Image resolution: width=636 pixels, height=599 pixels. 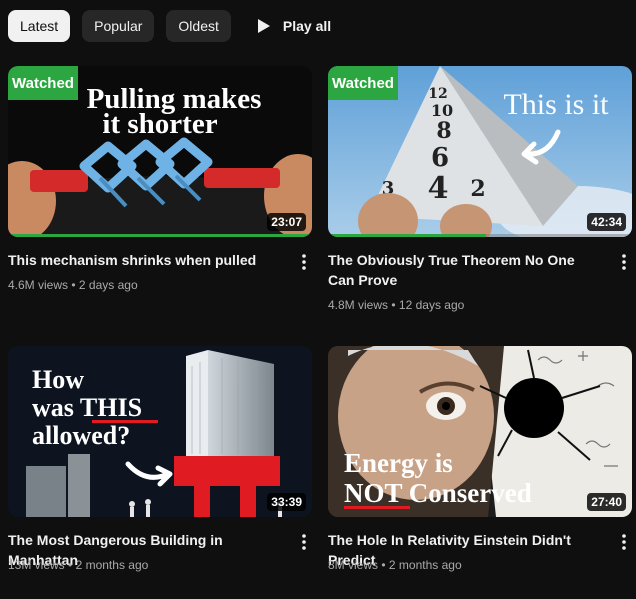 I want to click on video-thumbnail: 12 10 8 6 4 2 3 This is it Watched 42:34, so click(x=480, y=151).